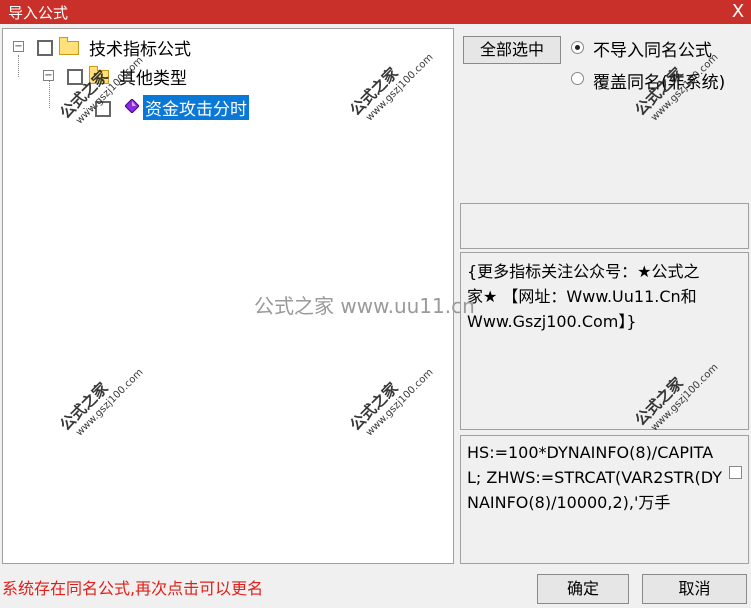  I want to click on preview-checkbox, so click(735, 472).